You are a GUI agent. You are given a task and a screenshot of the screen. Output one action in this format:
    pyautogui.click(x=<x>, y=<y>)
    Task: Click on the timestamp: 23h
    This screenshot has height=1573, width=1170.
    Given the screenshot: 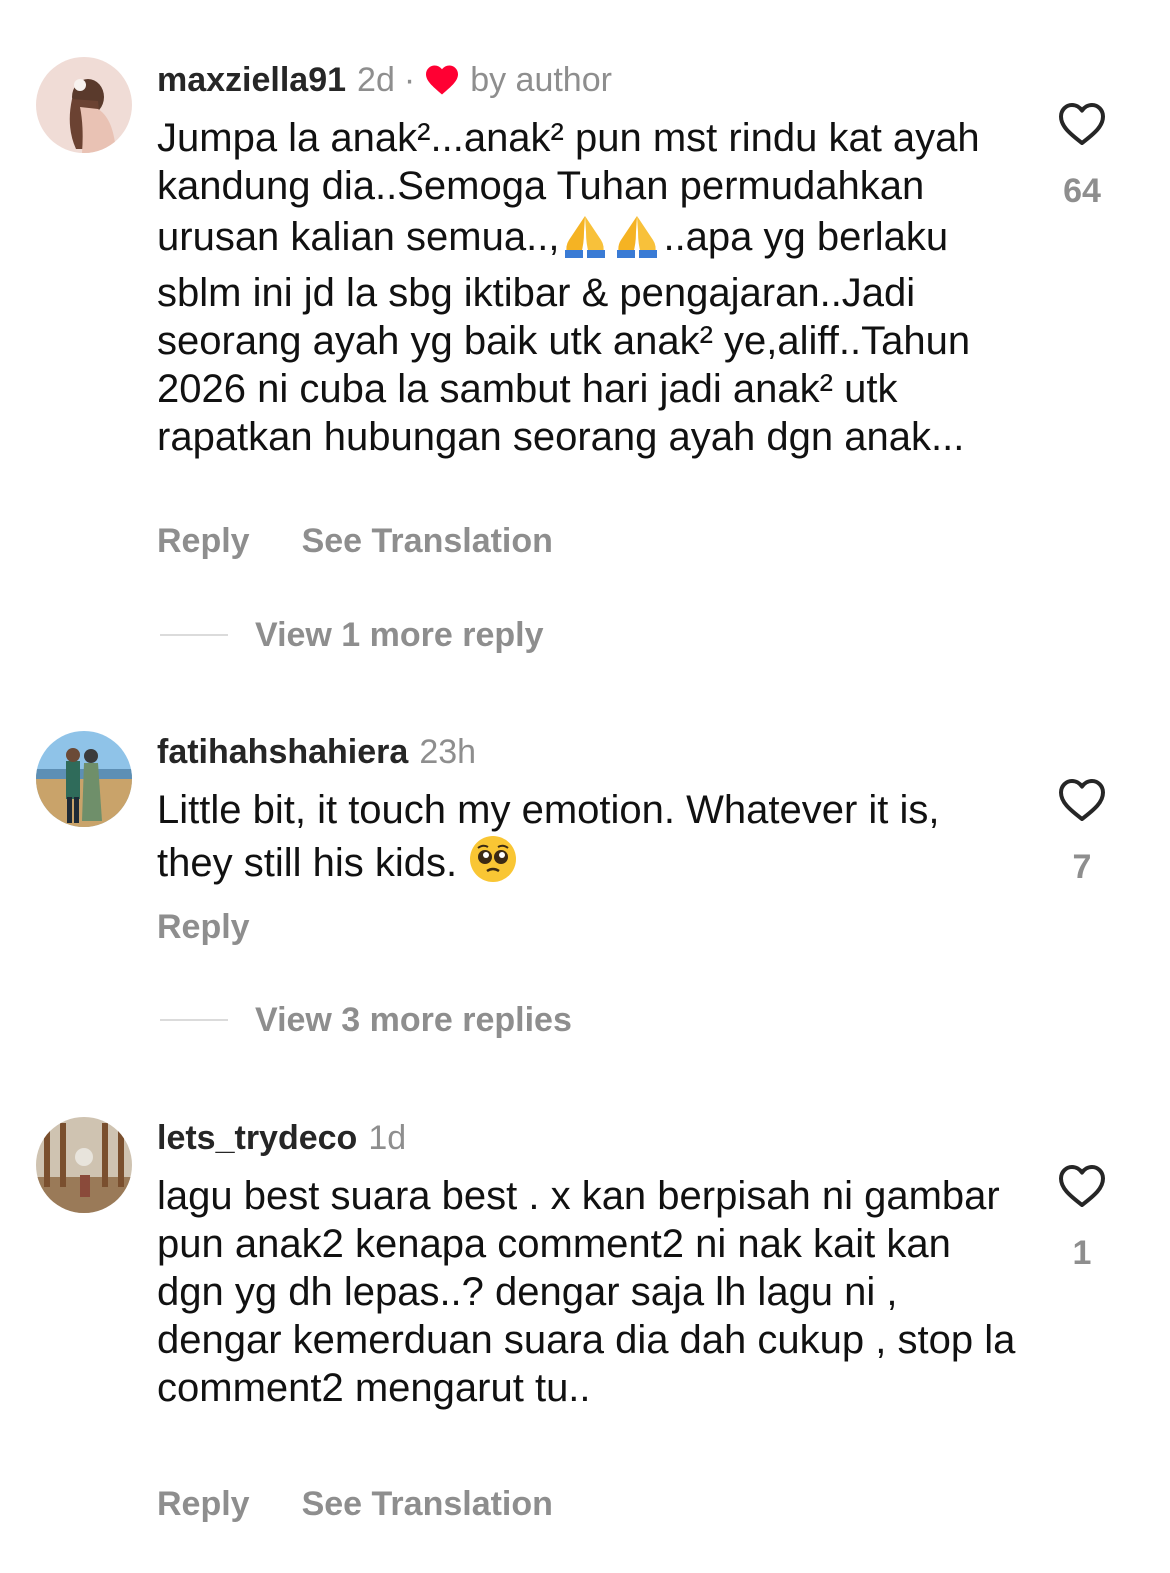 What is the action you would take?
    pyautogui.click(x=448, y=751)
    